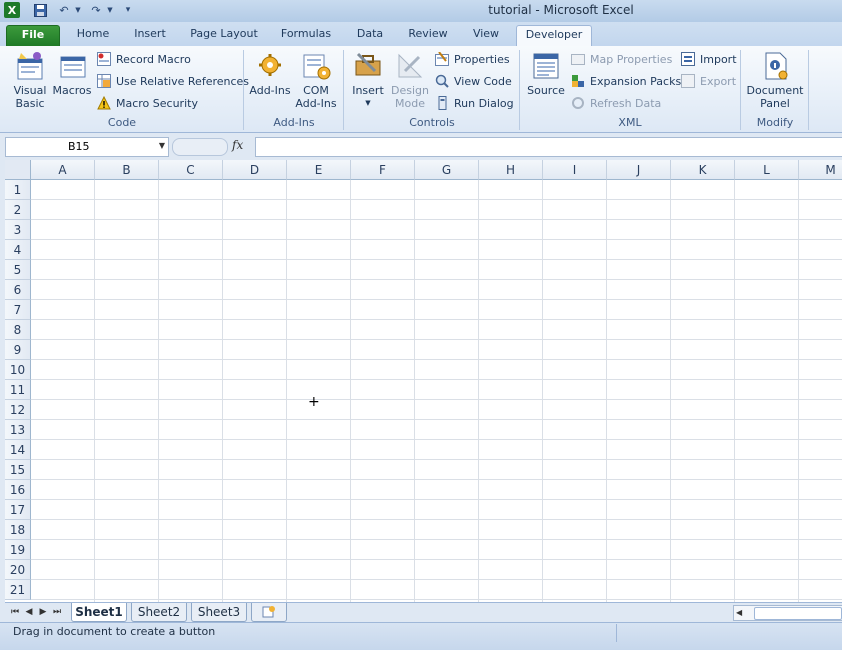 The height and width of the screenshot is (650, 842). What do you see at coordinates (219, 612) in the screenshot?
I see `sheet-tab-sheet3: Sheet3` at bounding box center [219, 612].